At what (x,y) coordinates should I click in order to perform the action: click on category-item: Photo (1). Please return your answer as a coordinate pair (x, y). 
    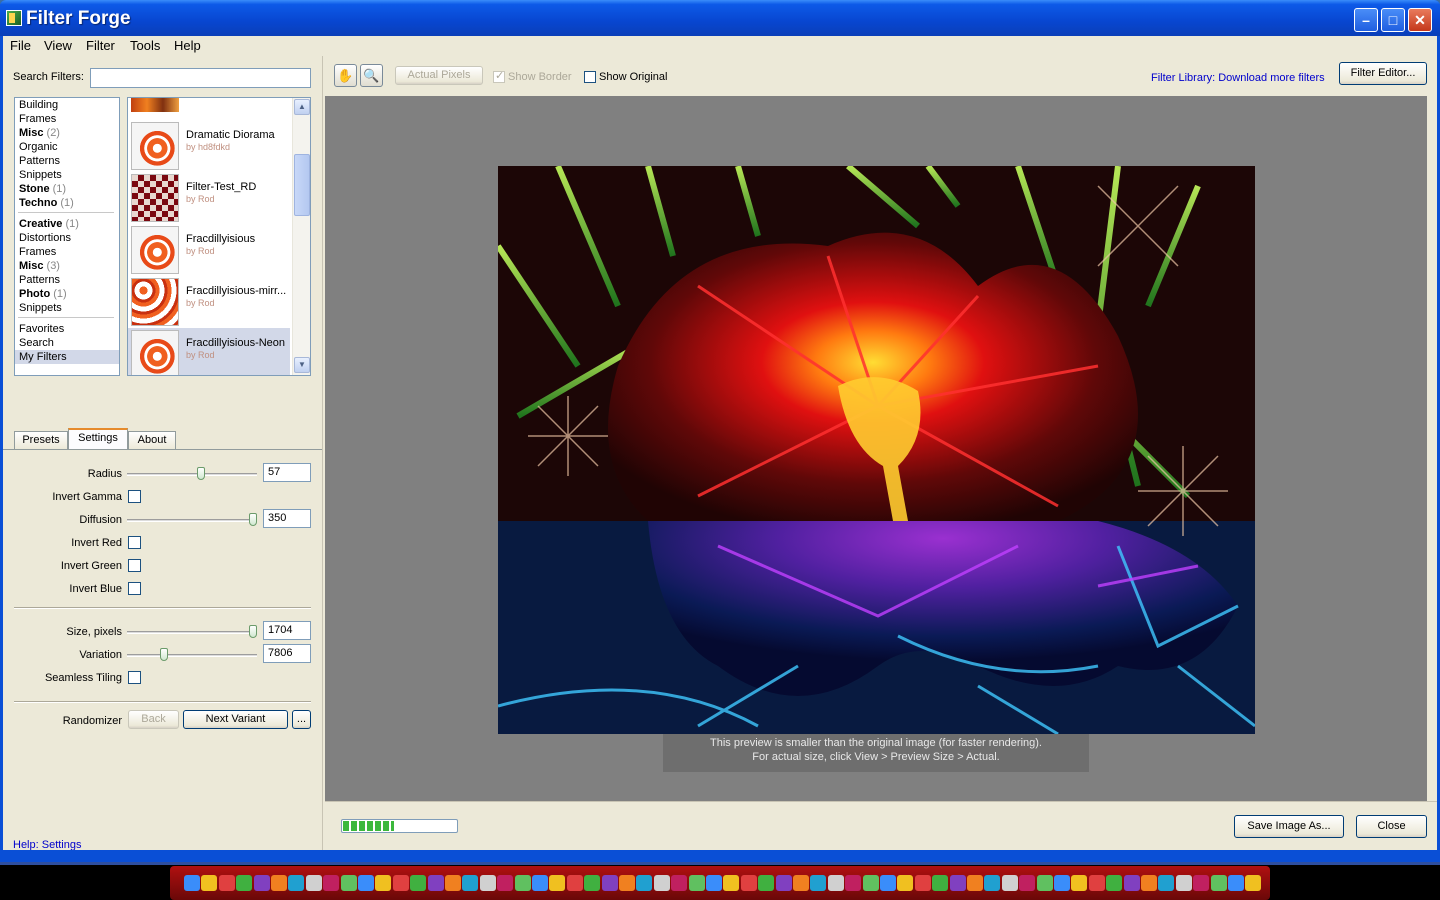
    Looking at the image, I should click on (67, 294).